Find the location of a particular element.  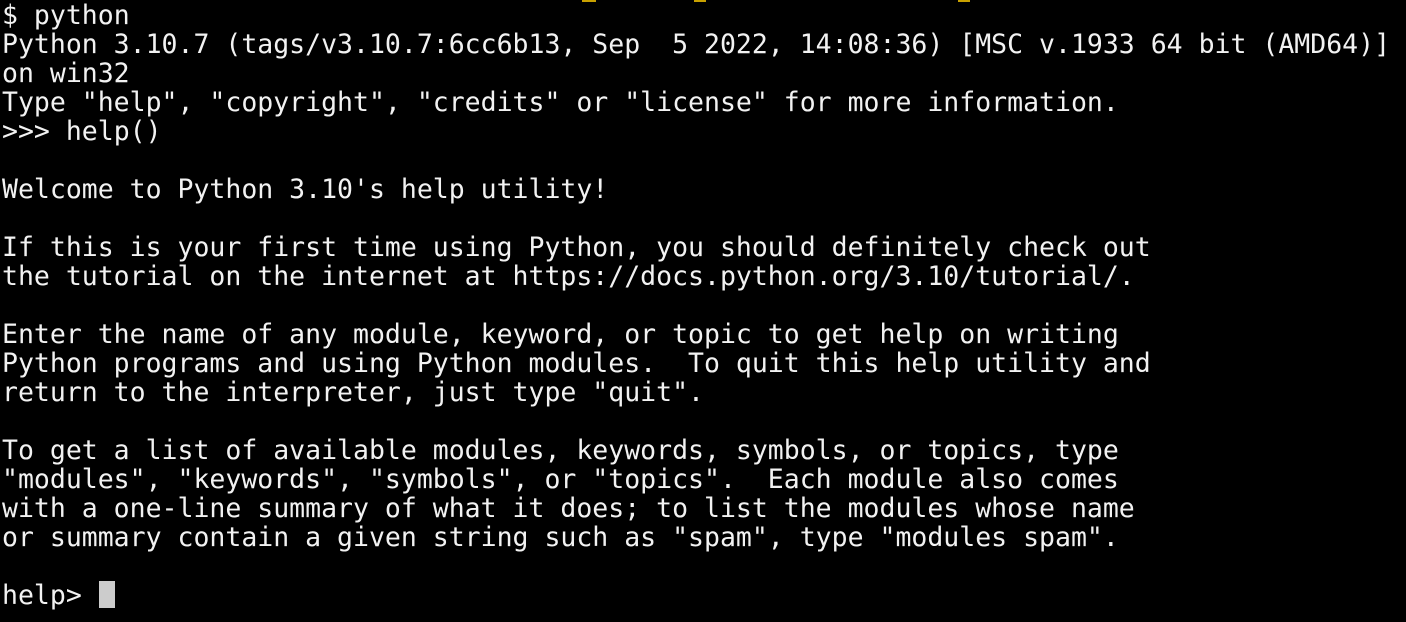

repl-input-line: >>> help() is located at coordinates (82, 131).